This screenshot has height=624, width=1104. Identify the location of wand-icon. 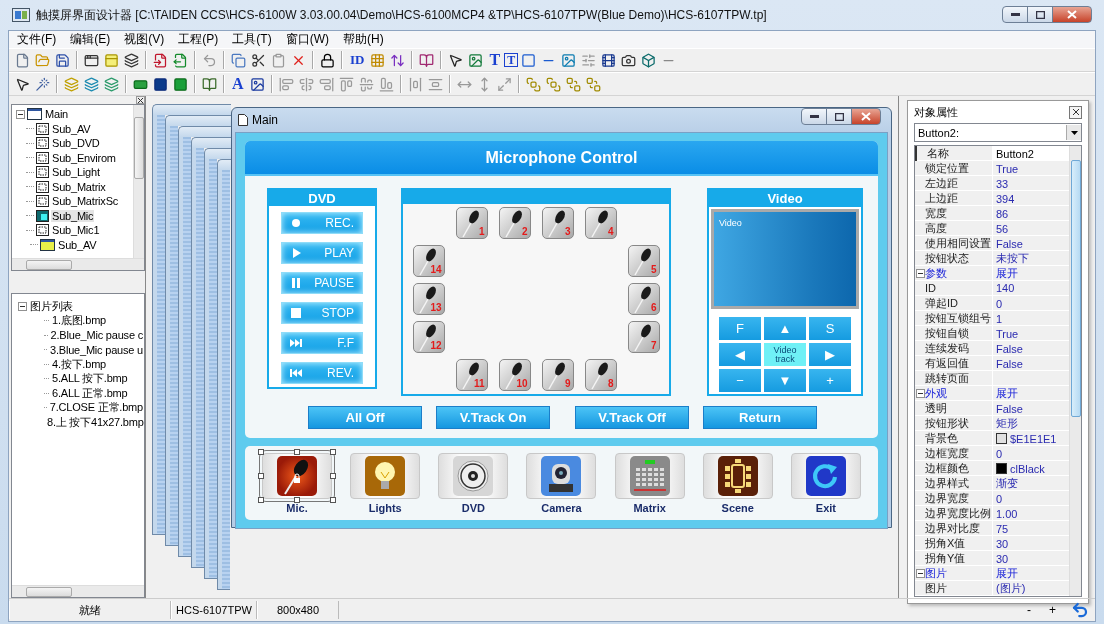
(42, 84).